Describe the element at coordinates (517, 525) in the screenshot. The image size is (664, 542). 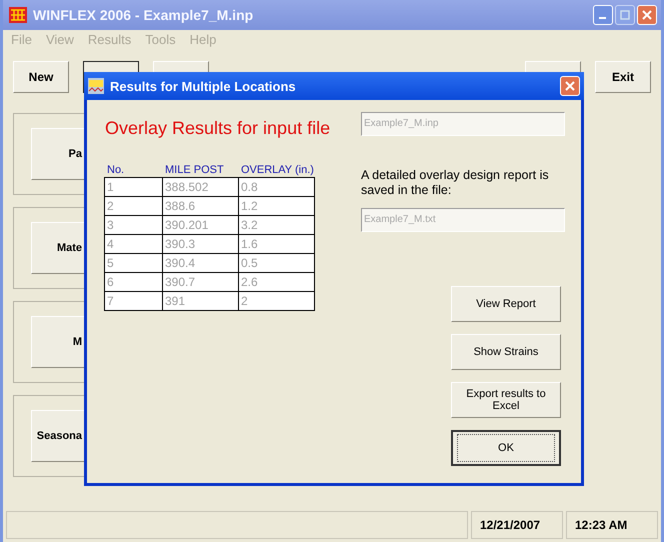
I see `status-date: 12/21/2007` at that location.